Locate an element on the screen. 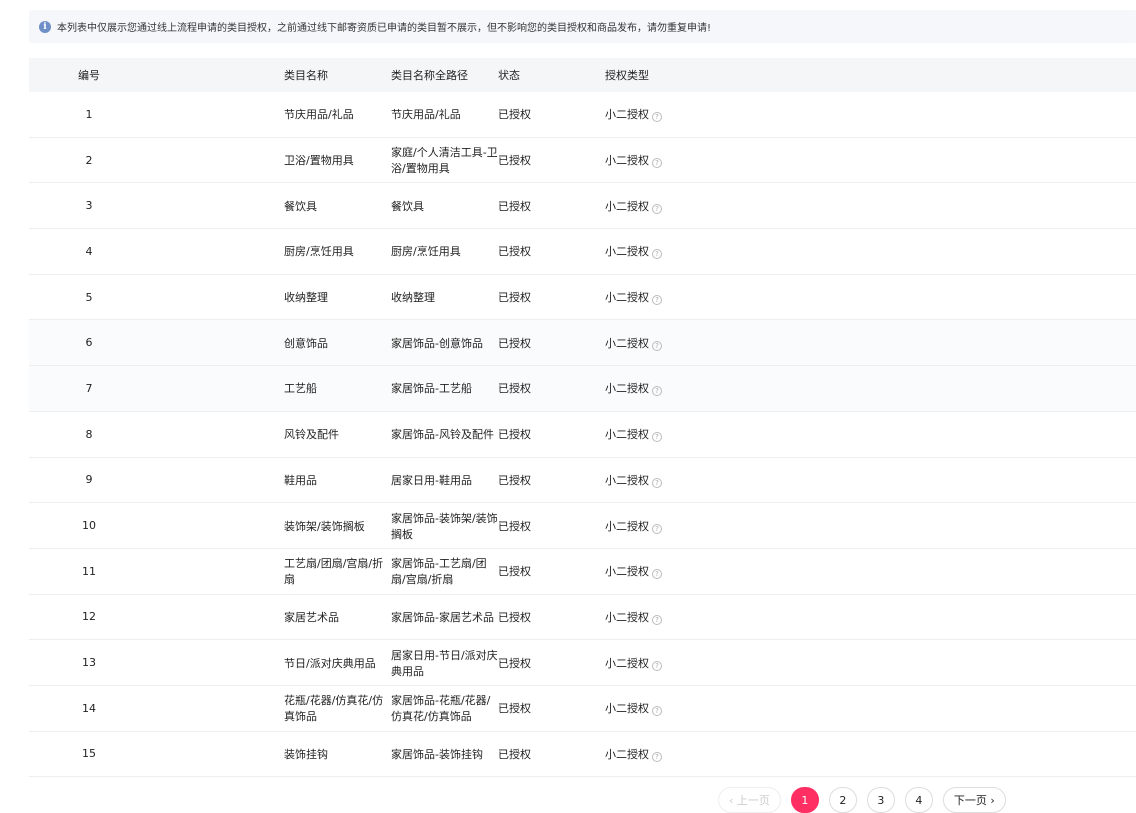  table-row: 5 收纳整理 收纳整理 已授权 小二授权? is located at coordinates (582, 298).